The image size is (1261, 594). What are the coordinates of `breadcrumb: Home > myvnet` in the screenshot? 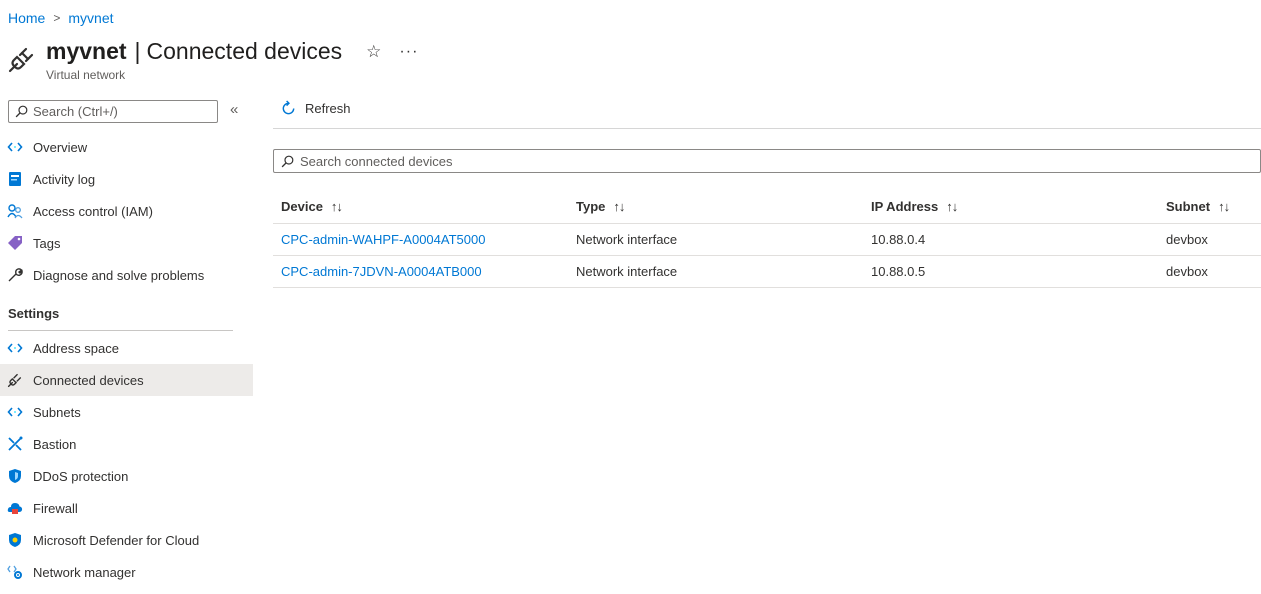 It's located at (61, 18).